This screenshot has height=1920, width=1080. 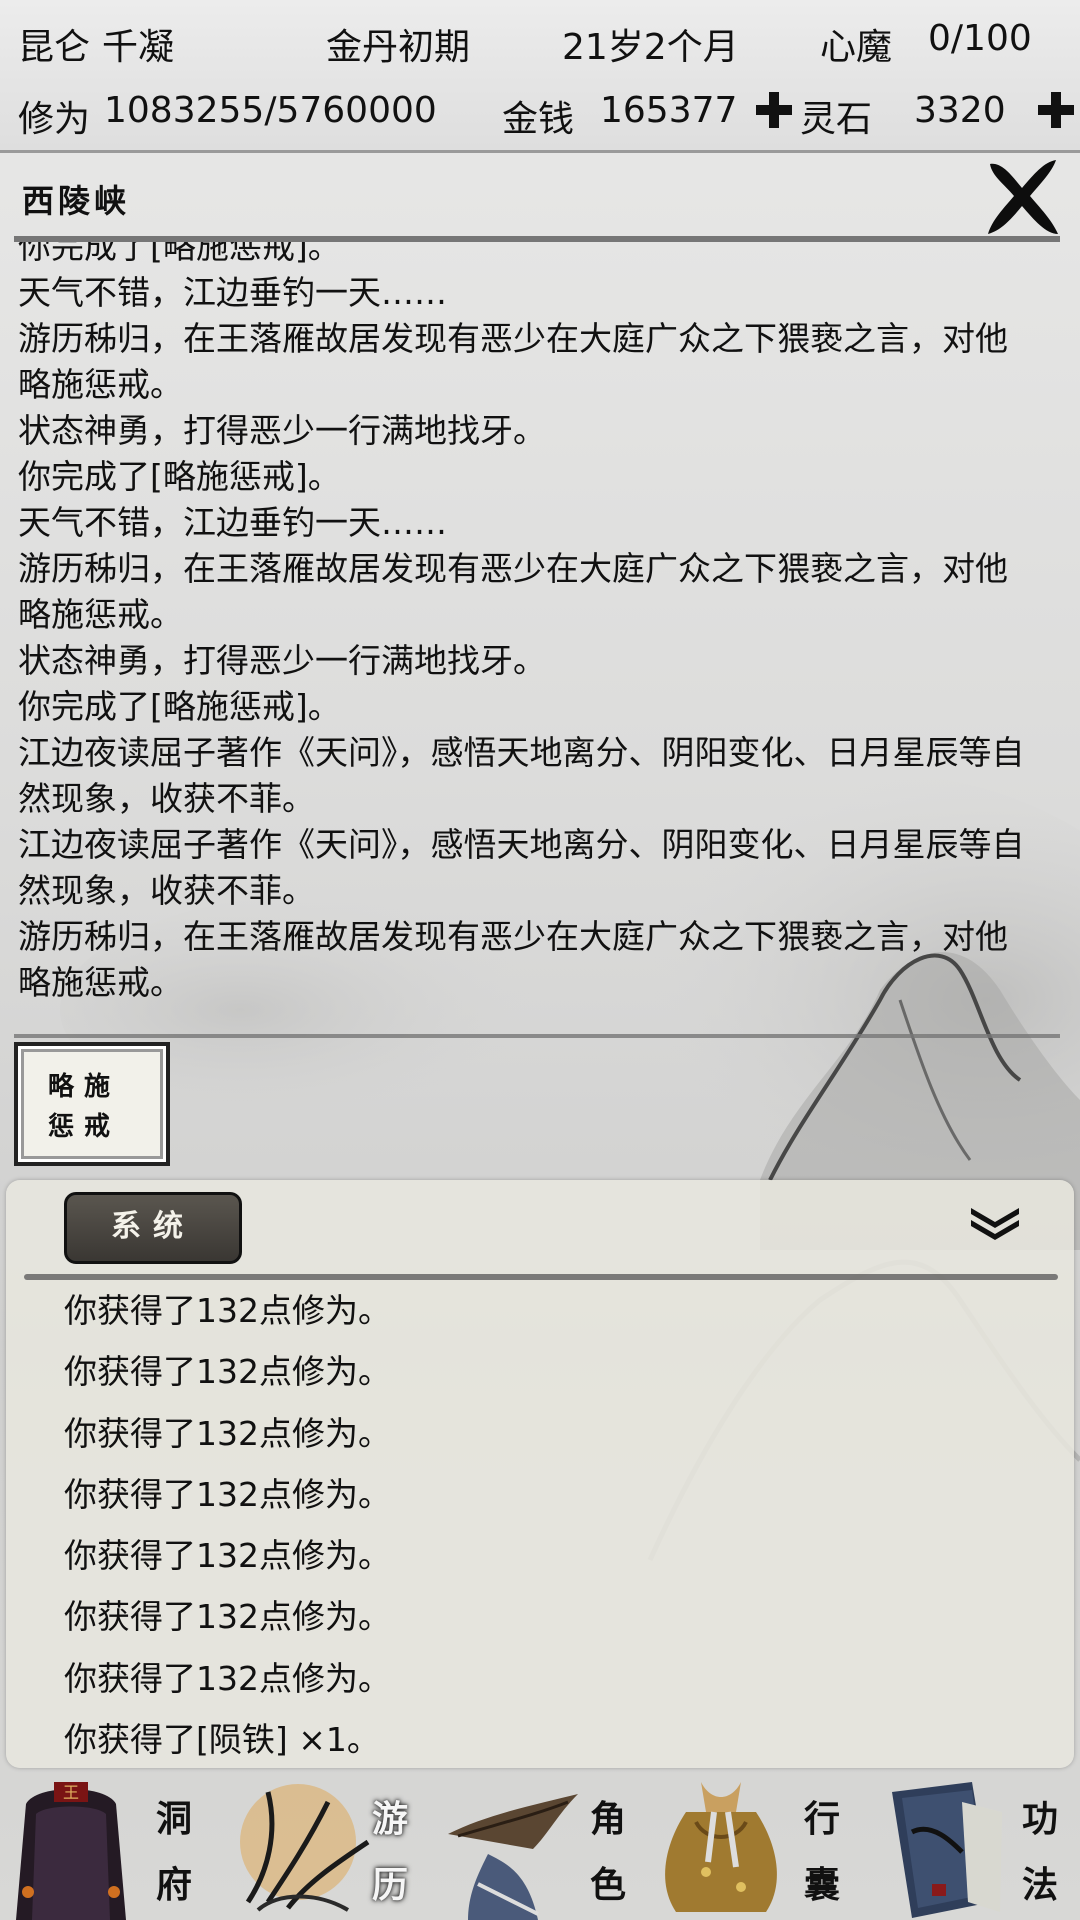 I want to click on nav-skills: 功 法, so click(x=968, y=1844).